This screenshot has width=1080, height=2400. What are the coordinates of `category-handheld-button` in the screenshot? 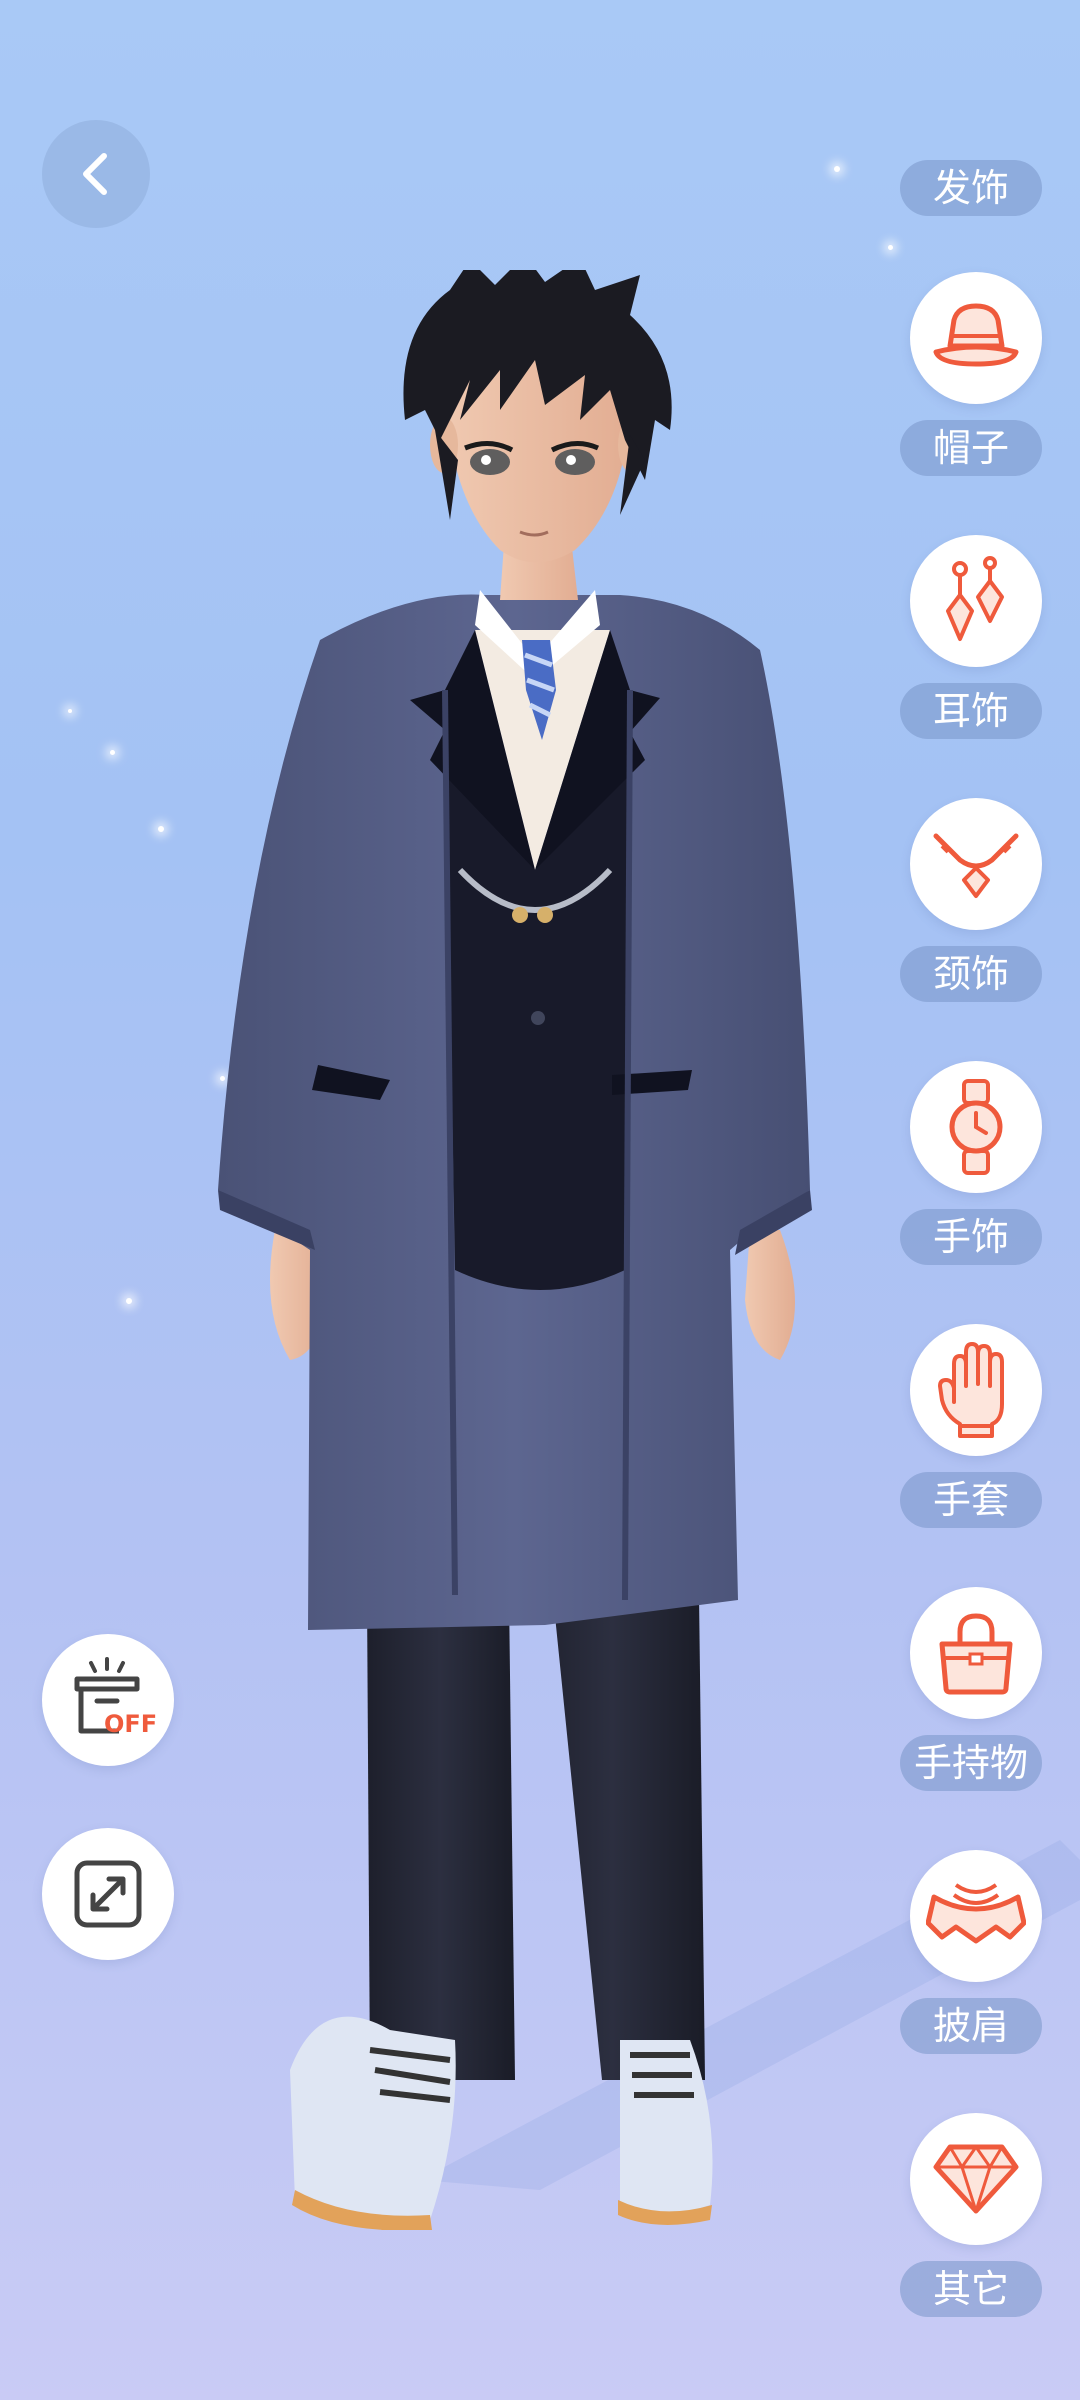 It's located at (976, 1653).